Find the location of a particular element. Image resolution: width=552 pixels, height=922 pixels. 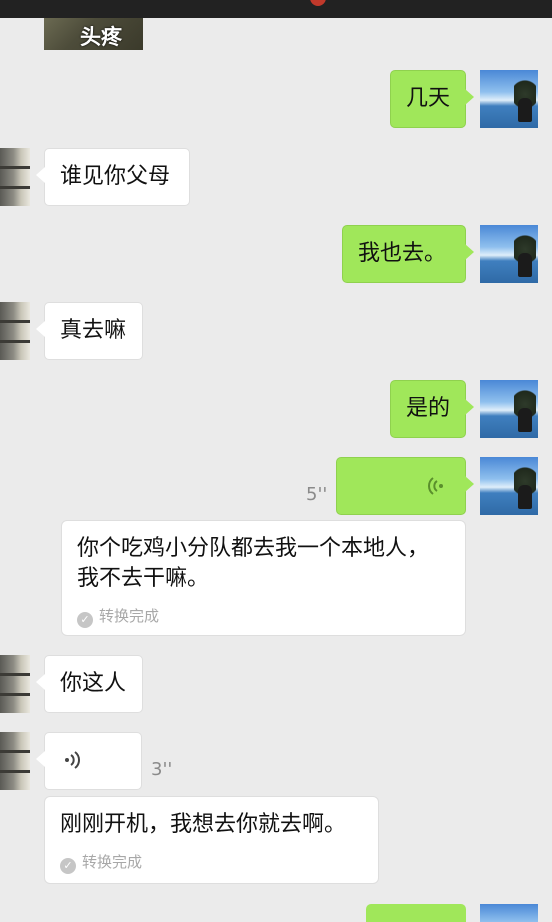

message-text: 谁见你父母 is located at coordinates (115, 176).